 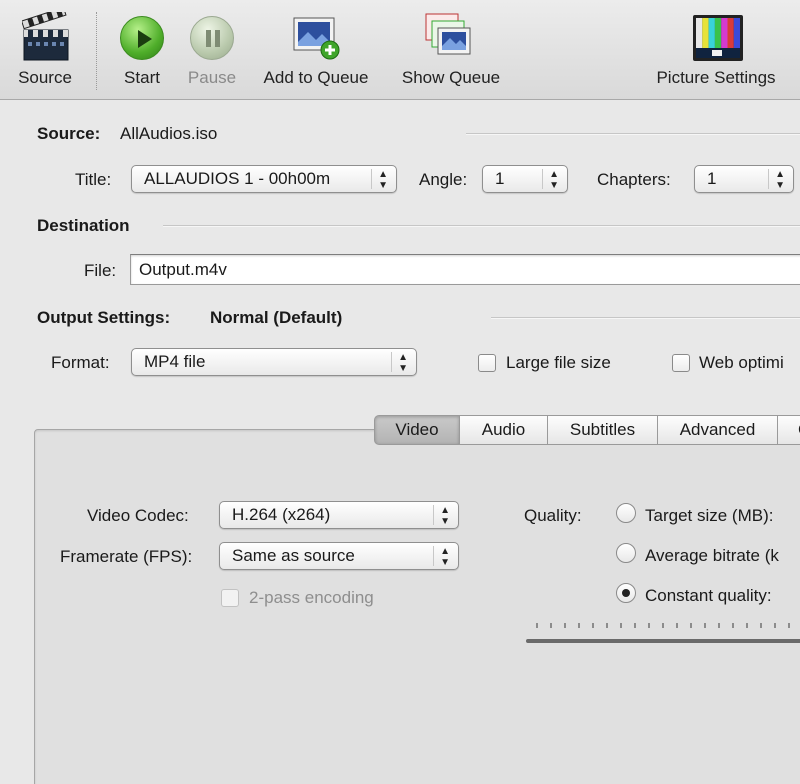 I want to click on tab-audio: Audio, so click(x=504, y=430).